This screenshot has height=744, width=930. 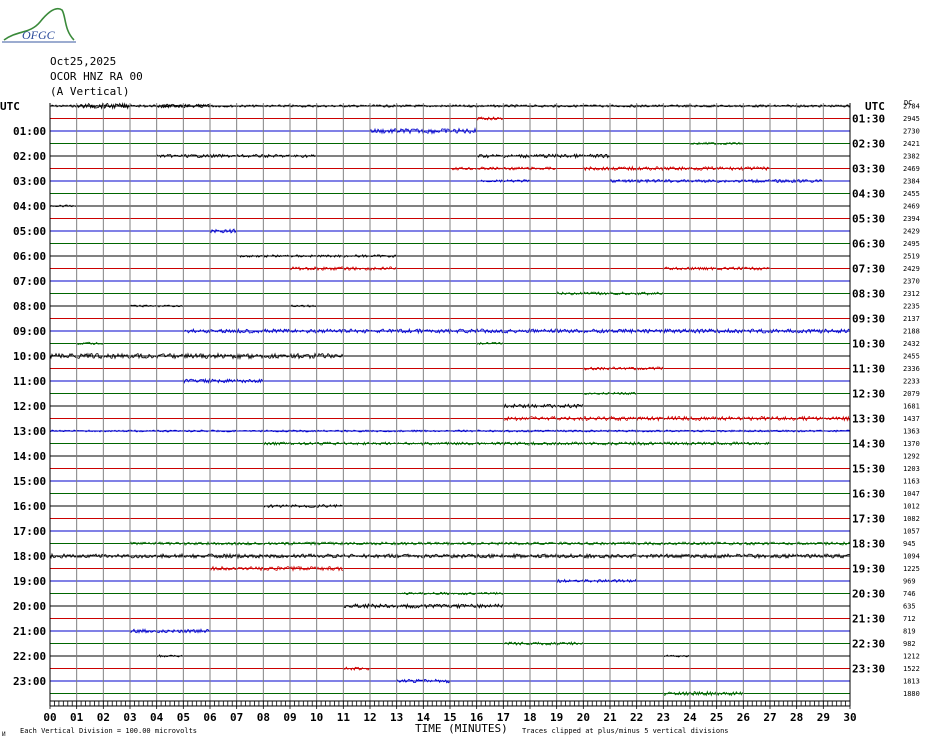 I want to click on trace-count-43: 982, so click(x=909, y=644).